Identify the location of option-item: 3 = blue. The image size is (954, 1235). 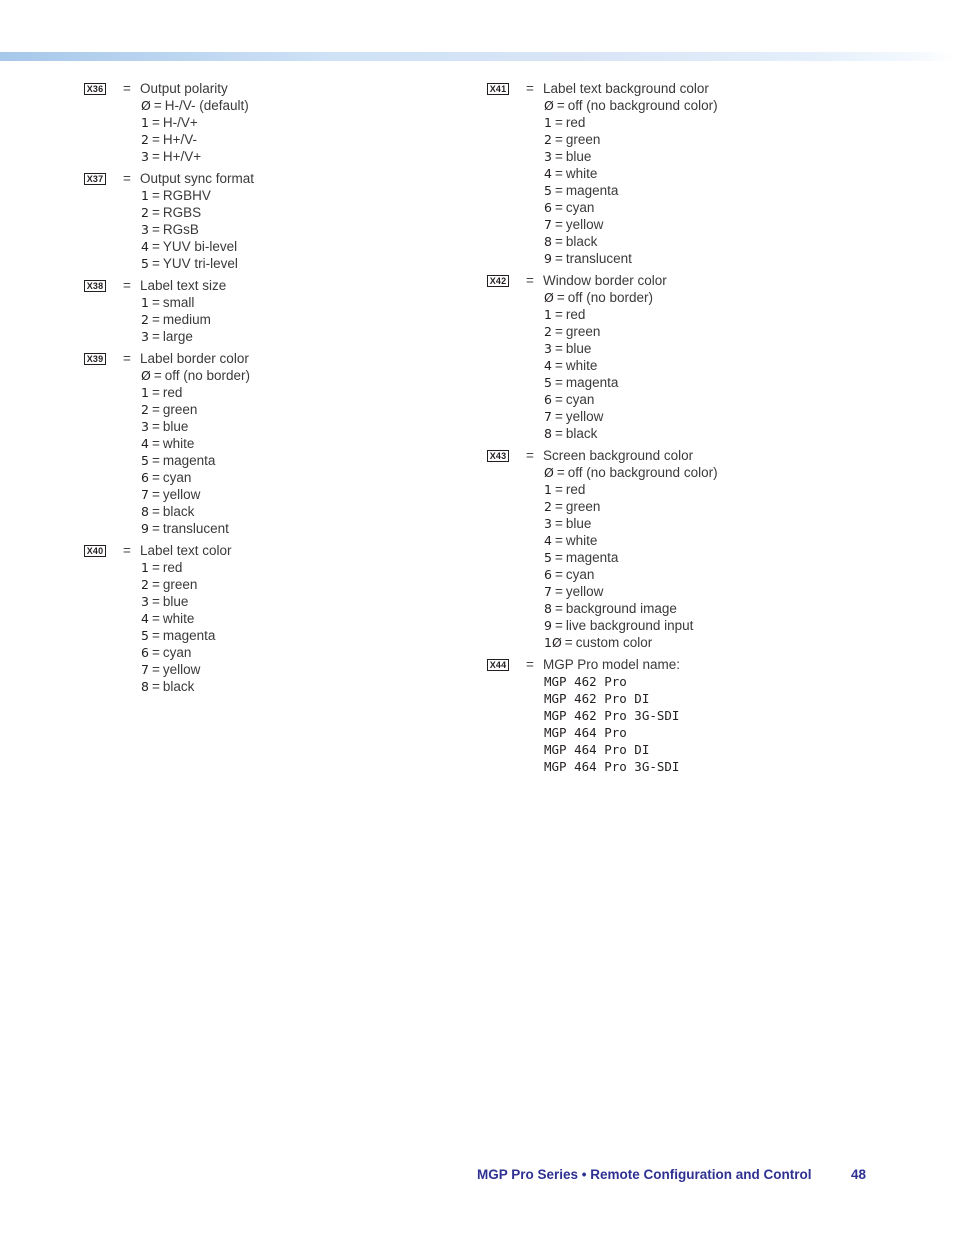
(197, 601).